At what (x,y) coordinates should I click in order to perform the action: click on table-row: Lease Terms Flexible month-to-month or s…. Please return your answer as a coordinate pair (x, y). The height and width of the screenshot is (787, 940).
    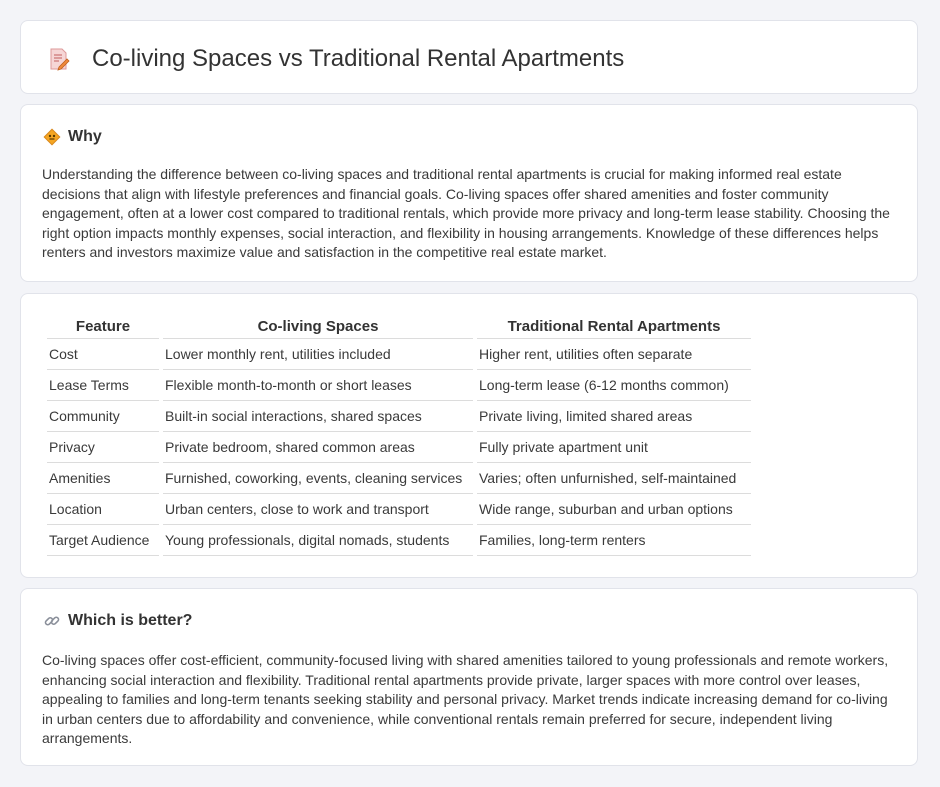
    Looking at the image, I should click on (399, 385).